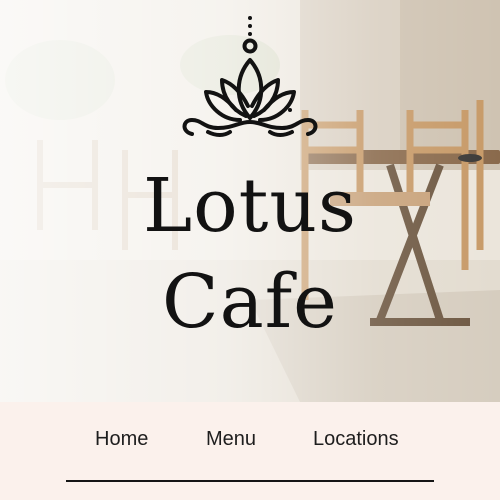 Image resolution: width=500 pixels, height=500 pixels. I want to click on lotus-flower-icon, so click(250, 76).